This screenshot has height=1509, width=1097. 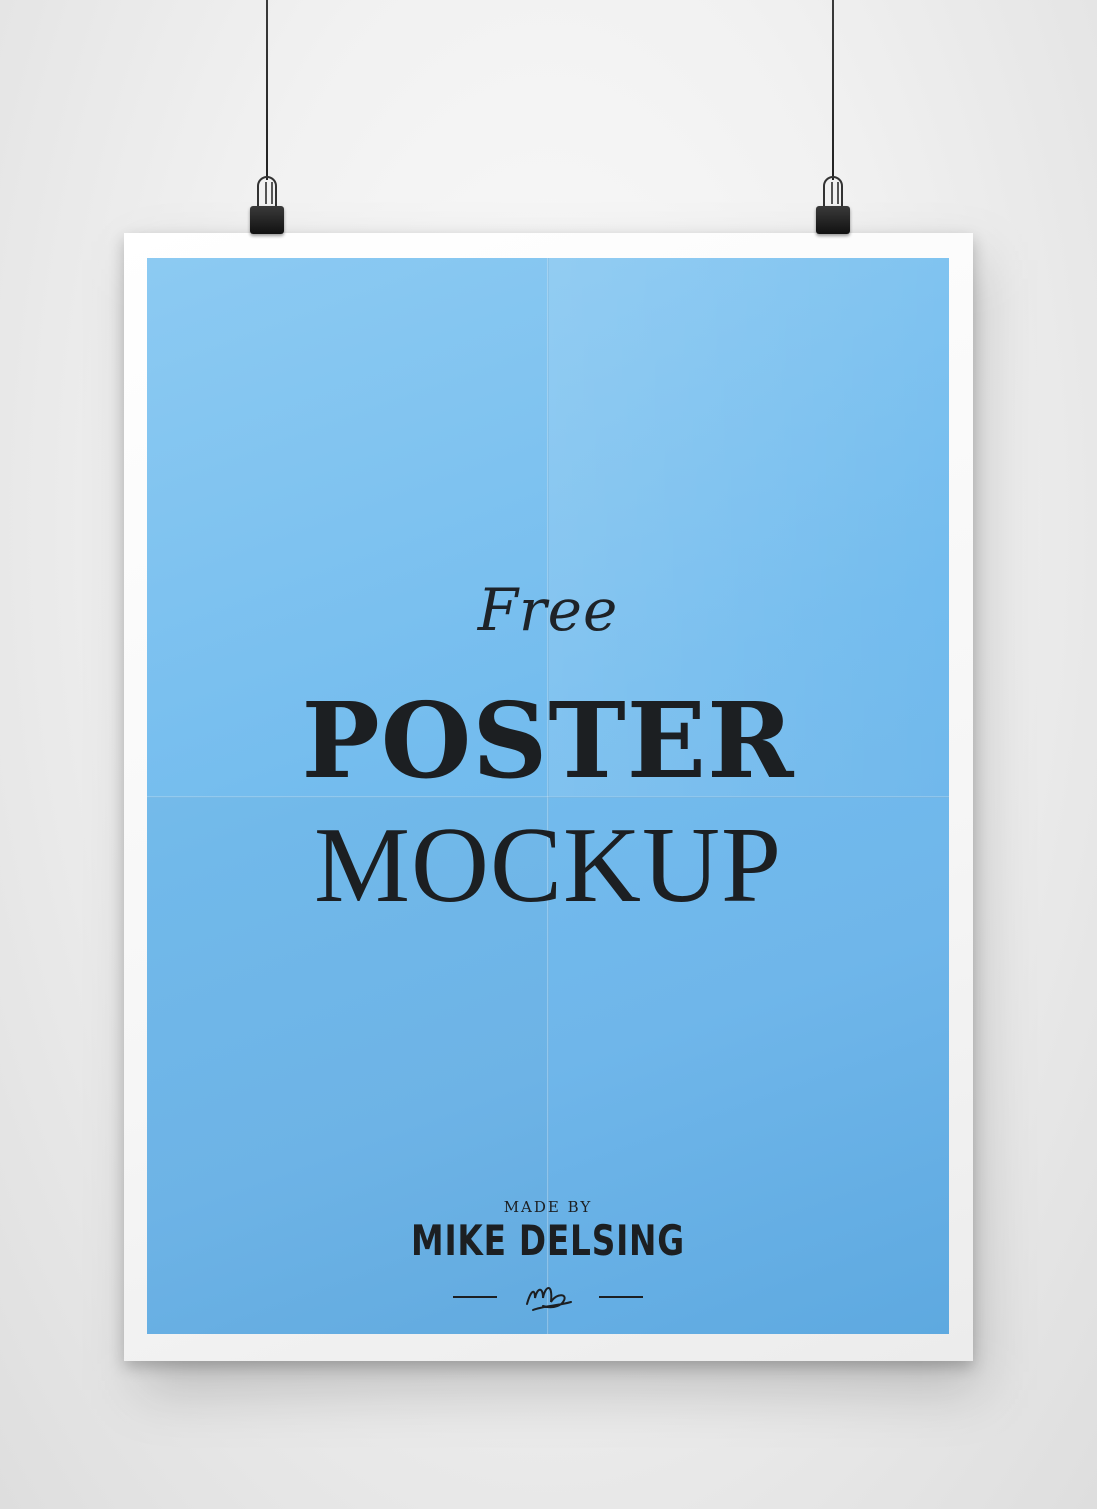 What do you see at coordinates (267, 90) in the screenshot?
I see `hanging-string-left` at bounding box center [267, 90].